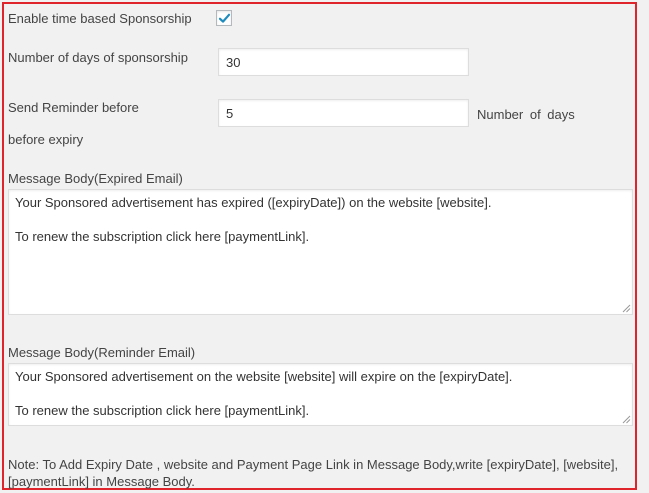 This screenshot has height=493, width=649. What do you see at coordinates (100, 18) in the screenshot?
I see `enable-sponsorship-label: Enable time based Sponsorship` at bounding box center [100, 18].